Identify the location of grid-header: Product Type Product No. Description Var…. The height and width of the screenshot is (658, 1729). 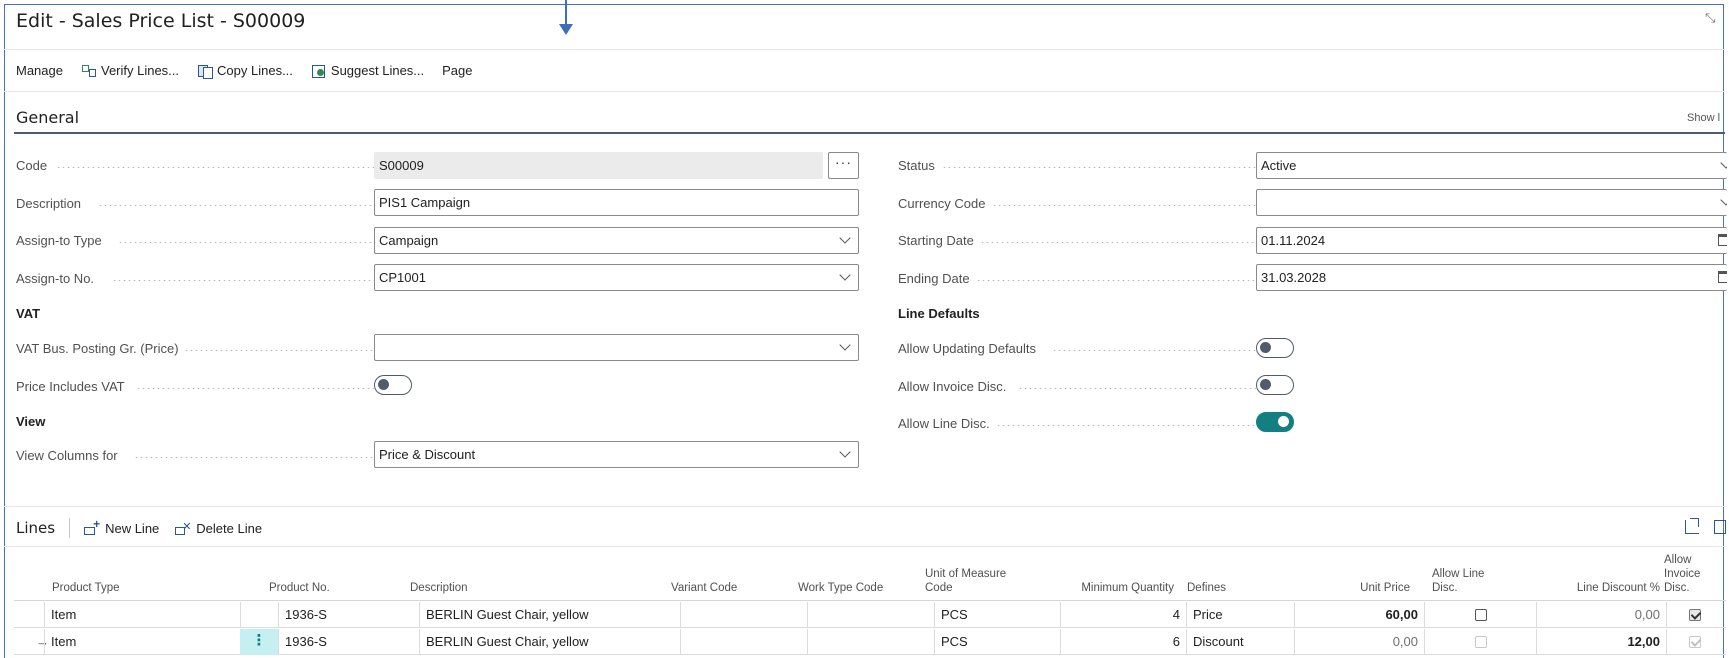
(870, 576).